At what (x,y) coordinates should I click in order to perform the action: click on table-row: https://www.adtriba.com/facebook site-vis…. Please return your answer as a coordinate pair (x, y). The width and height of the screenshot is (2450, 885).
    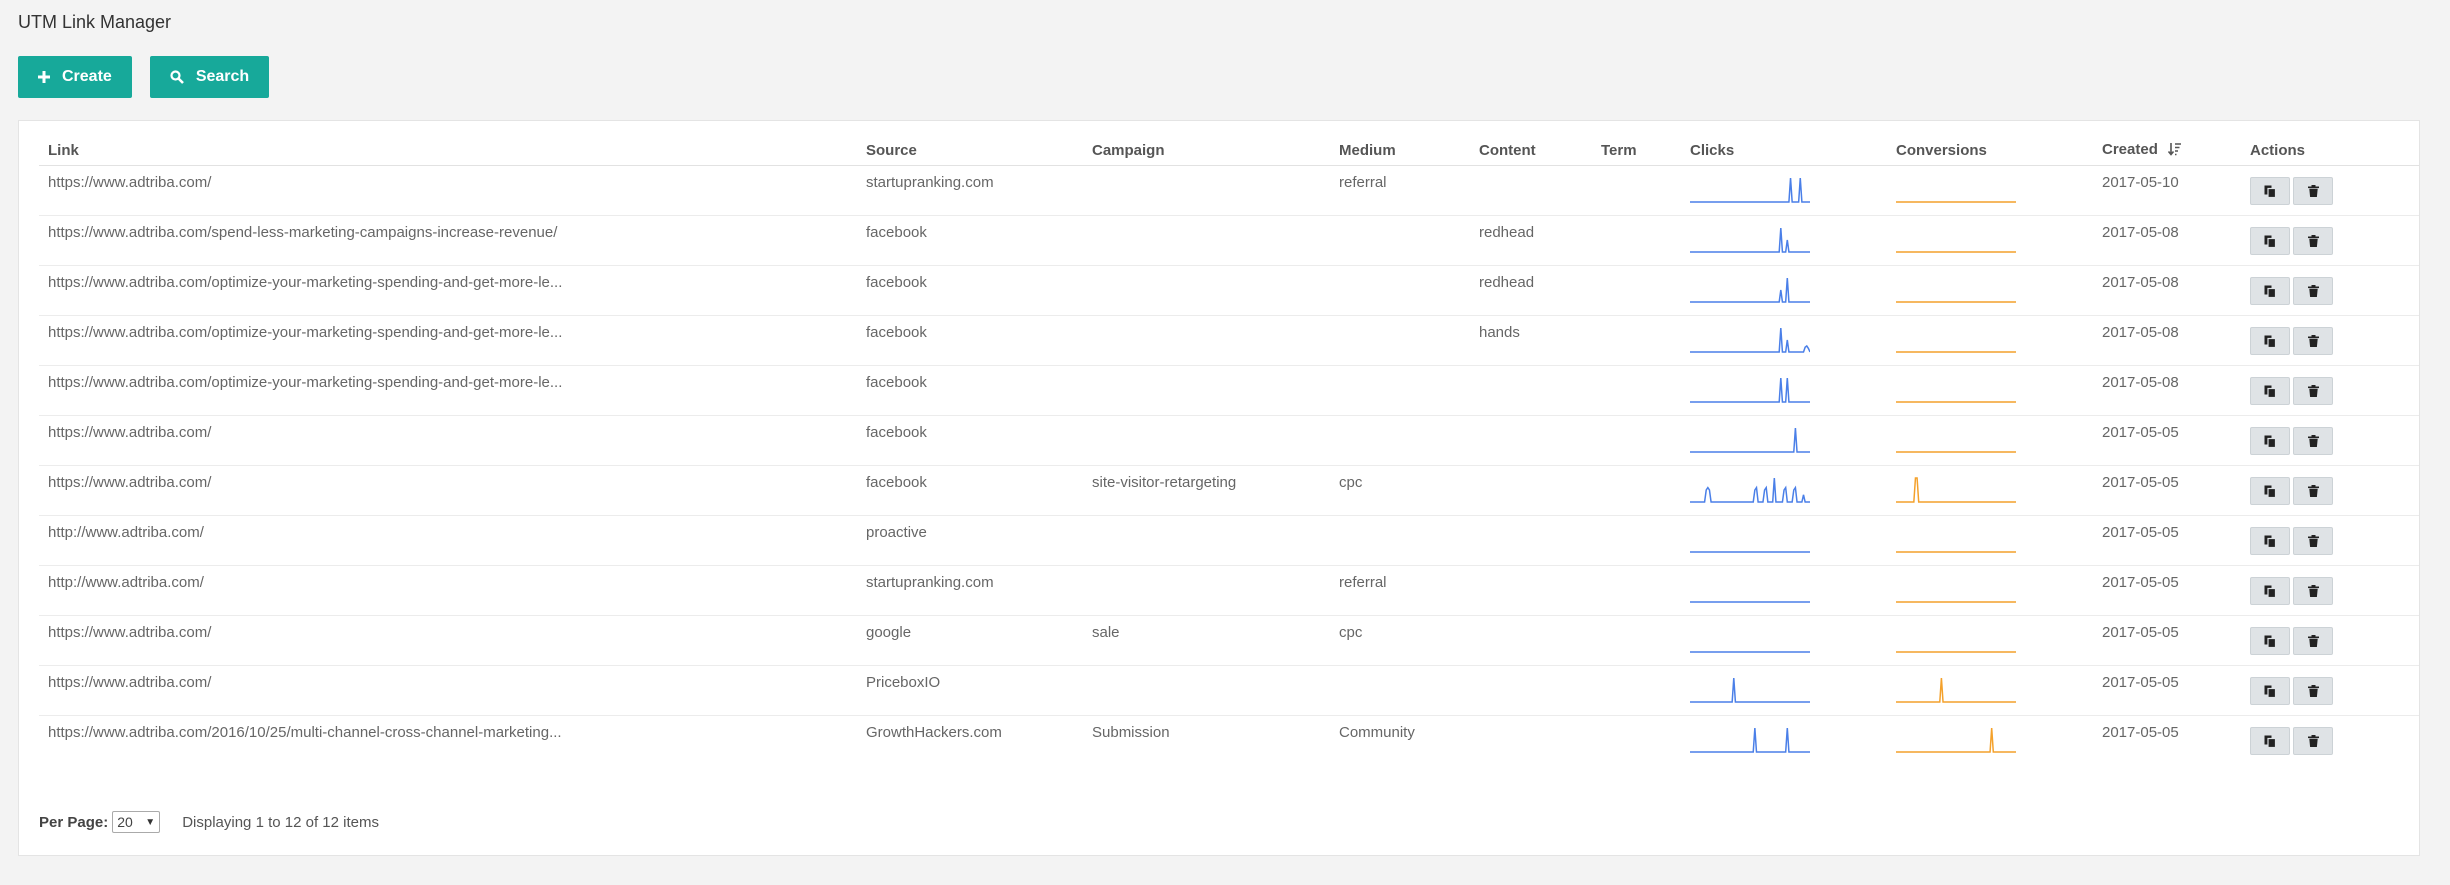
    Looking at the image, I should click on (1229, 490).